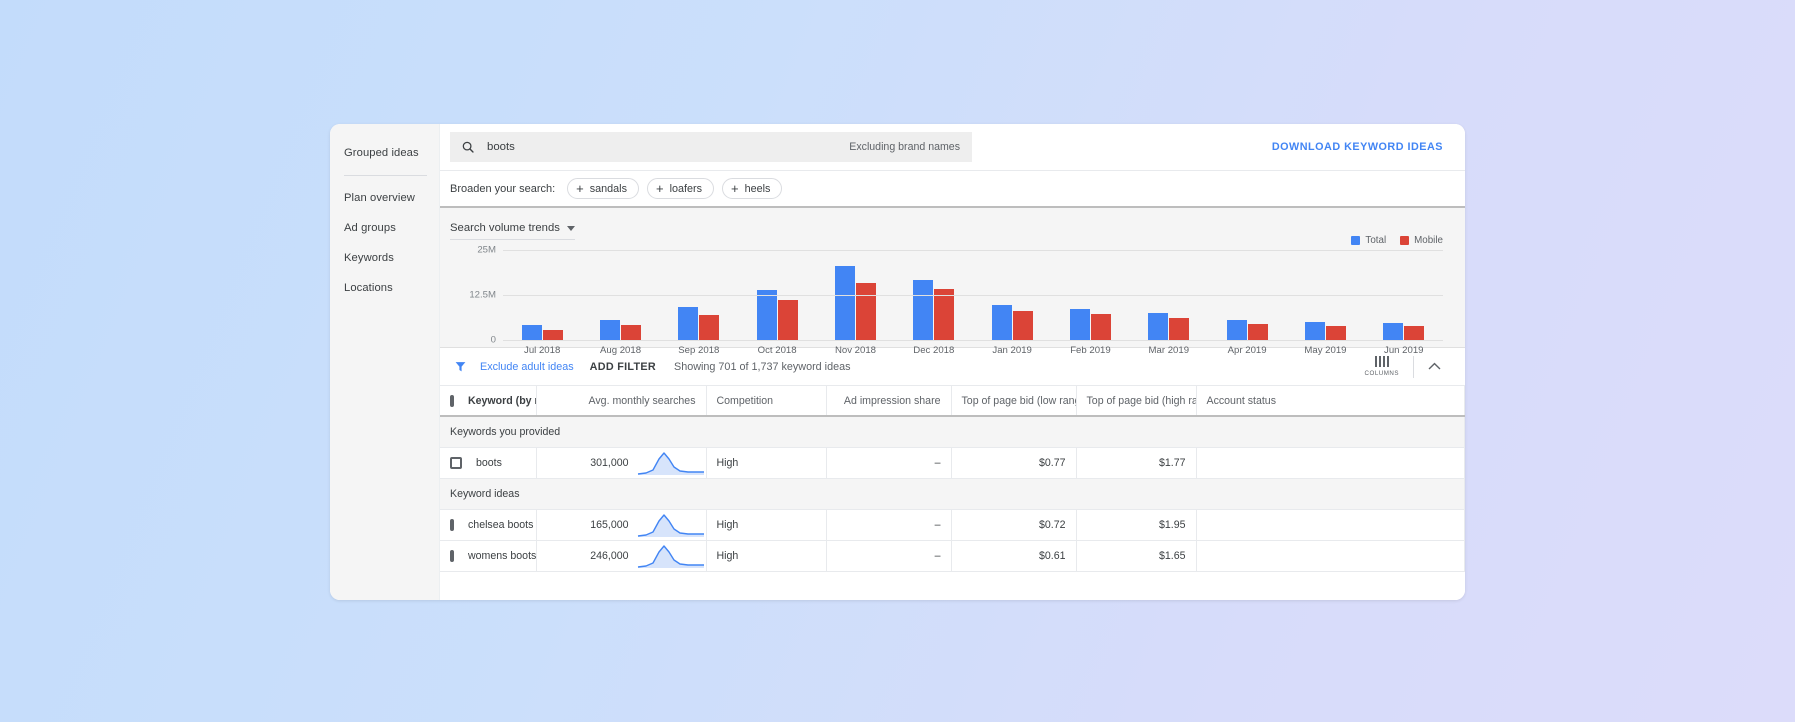 The height and width of the screenshot is (722, 1795). I want to click on sidebar-item-label: Grouped ideas, so click(381, 153).